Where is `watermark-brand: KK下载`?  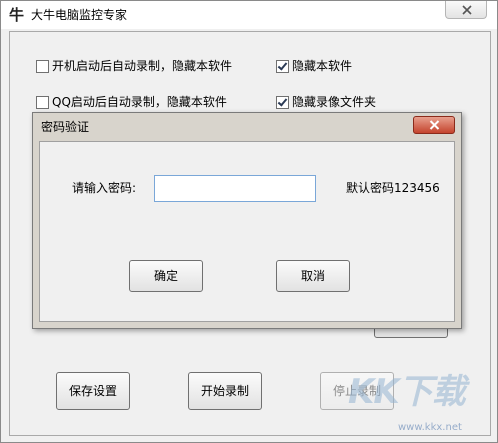 watermark-brand: KK下载 is located at coordinates (407, 392).